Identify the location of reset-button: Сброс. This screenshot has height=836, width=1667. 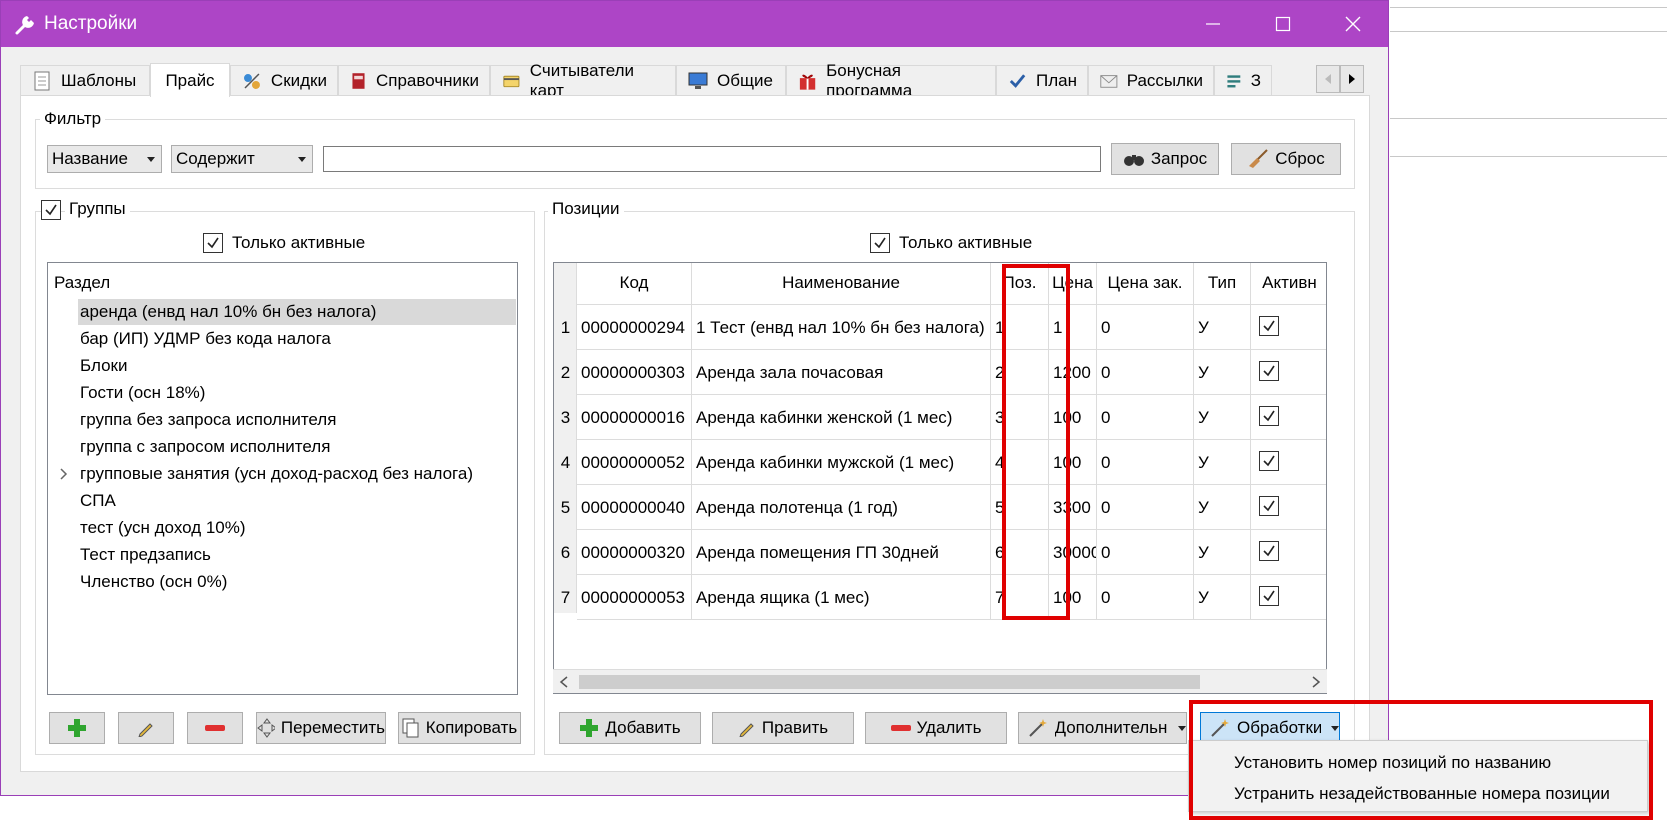
(1286, 159).